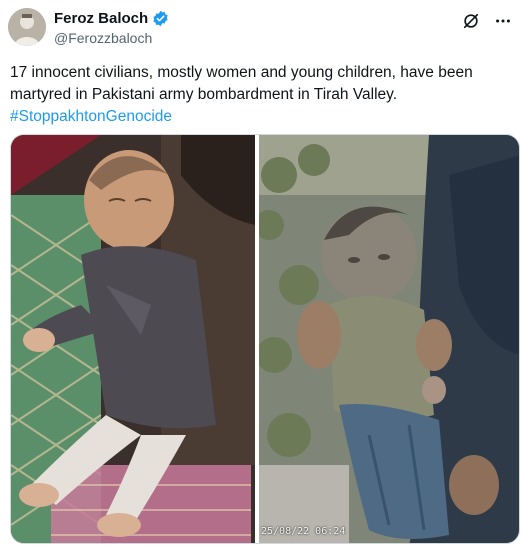 Image resolution: width=522 pixels, height=547 pixels. Describe the element at coordinates (160, 18) in the screenshot. I see `verified-badge-icon` at that location.